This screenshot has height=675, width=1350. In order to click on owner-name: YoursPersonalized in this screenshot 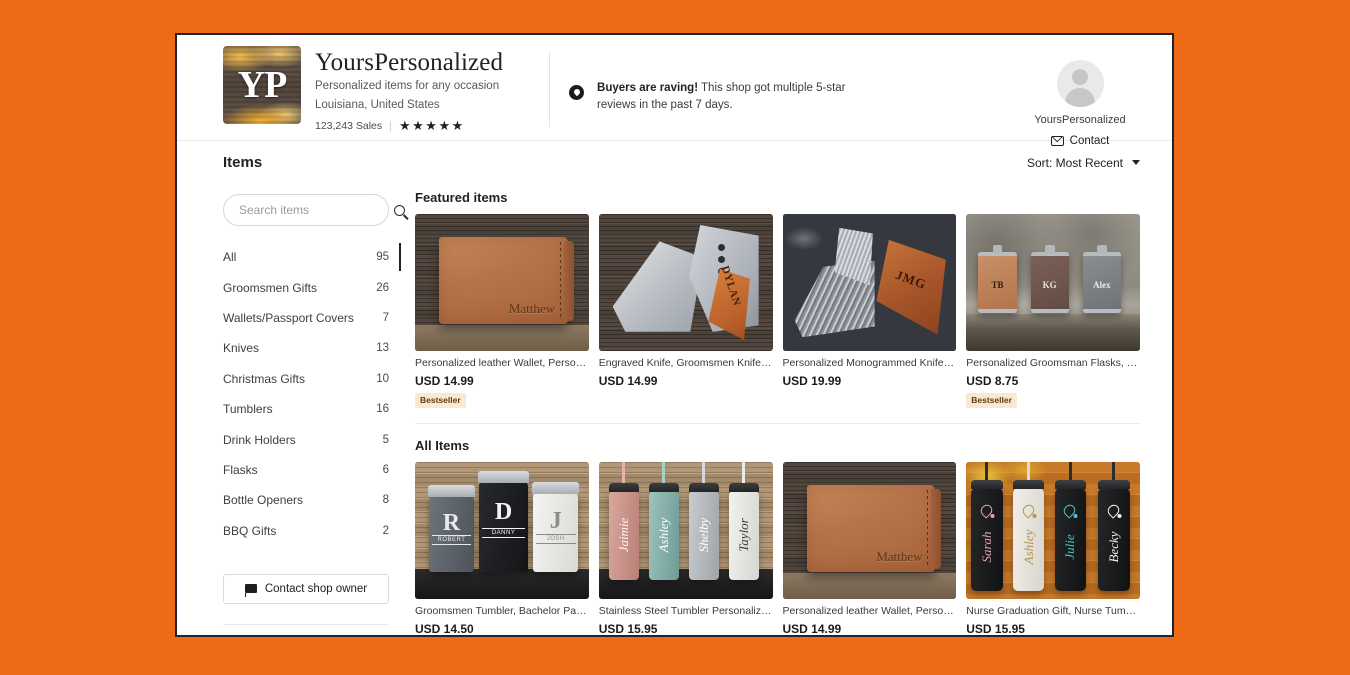, I will do `click(1080, 120)`.